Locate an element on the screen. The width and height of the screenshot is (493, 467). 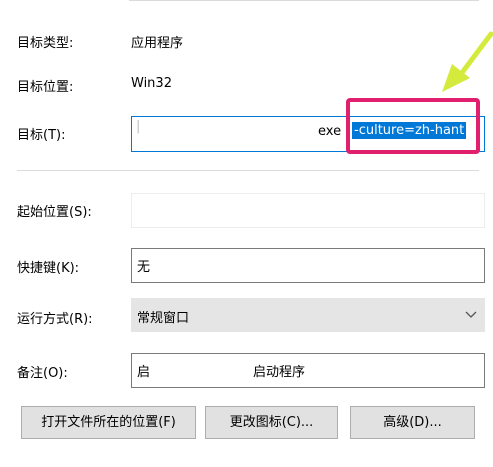
annotation-arrow-icon is located at coordinates (467, 61).